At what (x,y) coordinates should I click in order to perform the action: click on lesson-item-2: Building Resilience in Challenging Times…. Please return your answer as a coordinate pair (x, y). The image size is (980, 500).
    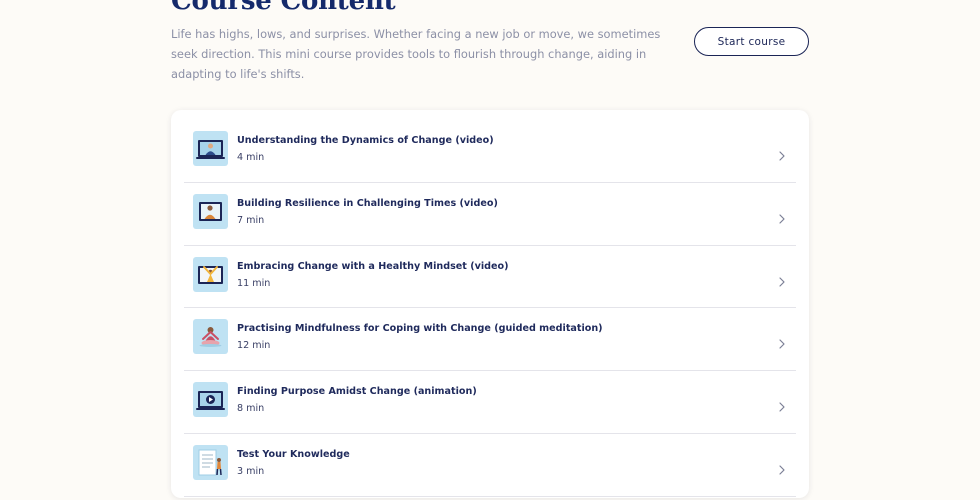
    Looking at the image, I should click on (490, 214).